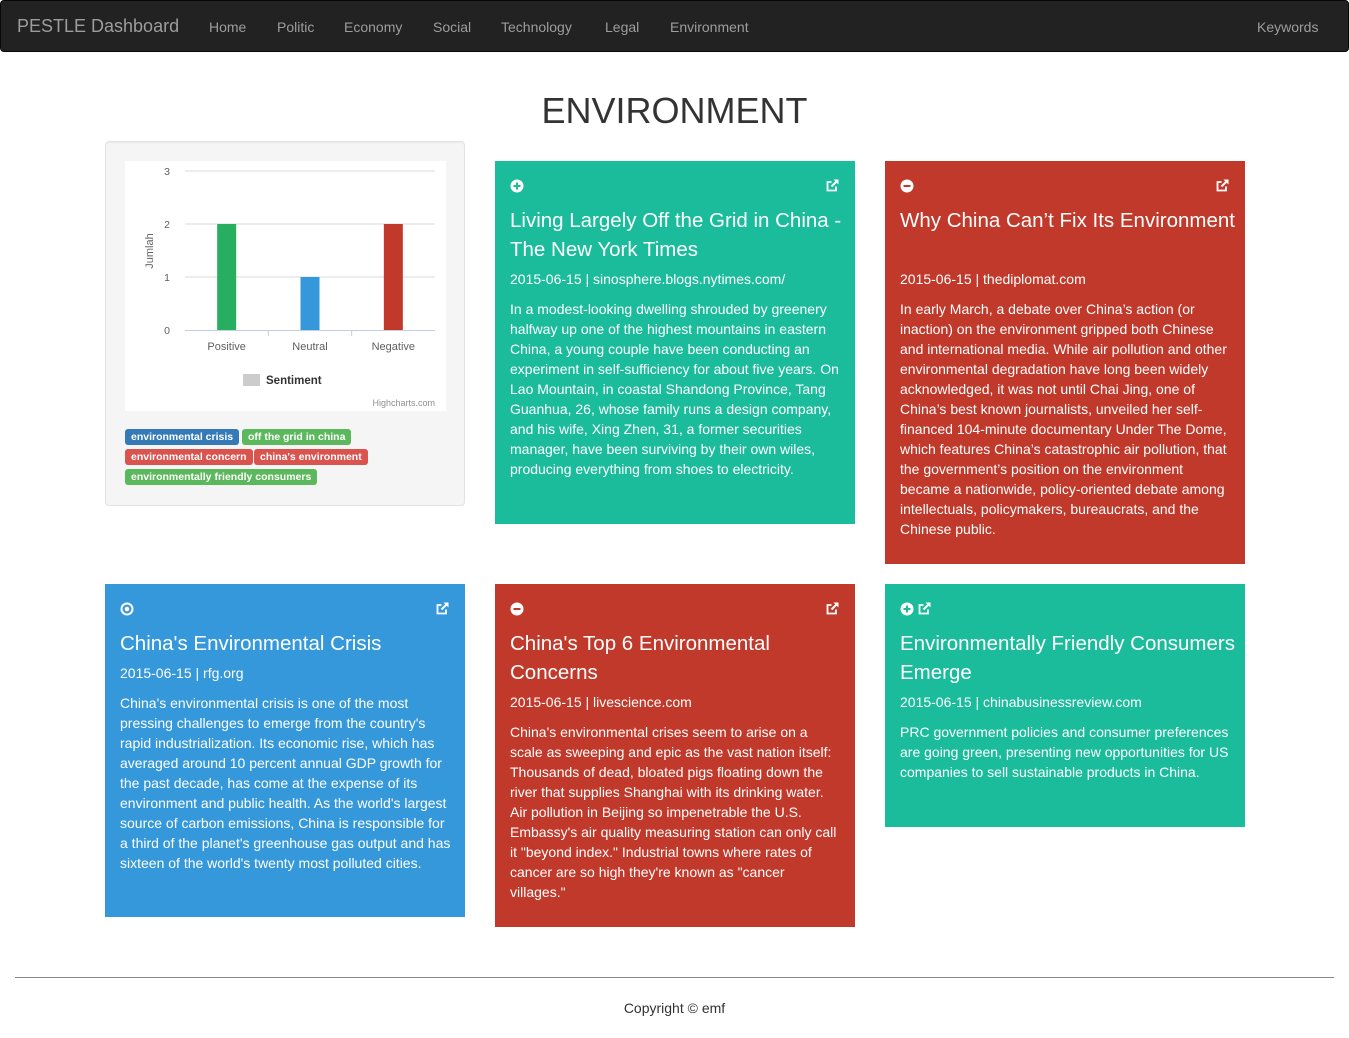 This screenshot has height=1038, width=1349. Describe the element at coordinates (251, 380) in the screenshot. I see `legend-swatch` at that location.